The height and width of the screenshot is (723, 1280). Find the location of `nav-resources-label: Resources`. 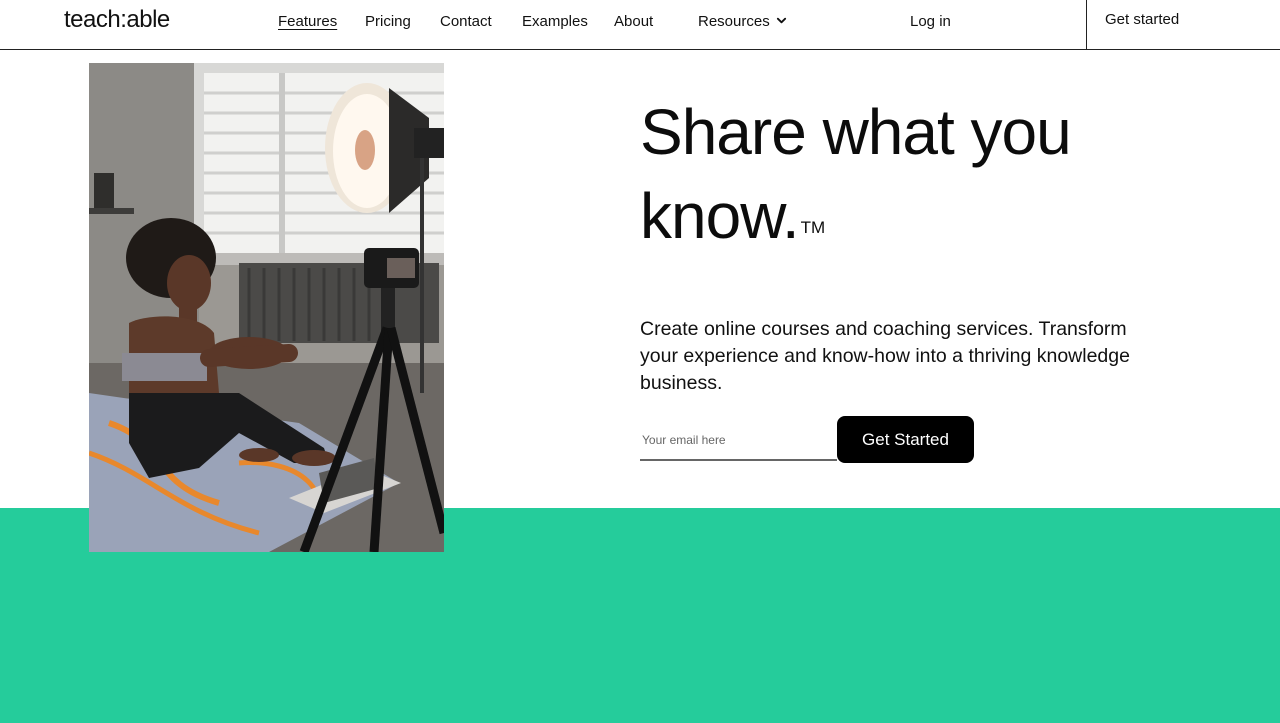

nav-resources-label: Resources is located at coordinates (734, 21).